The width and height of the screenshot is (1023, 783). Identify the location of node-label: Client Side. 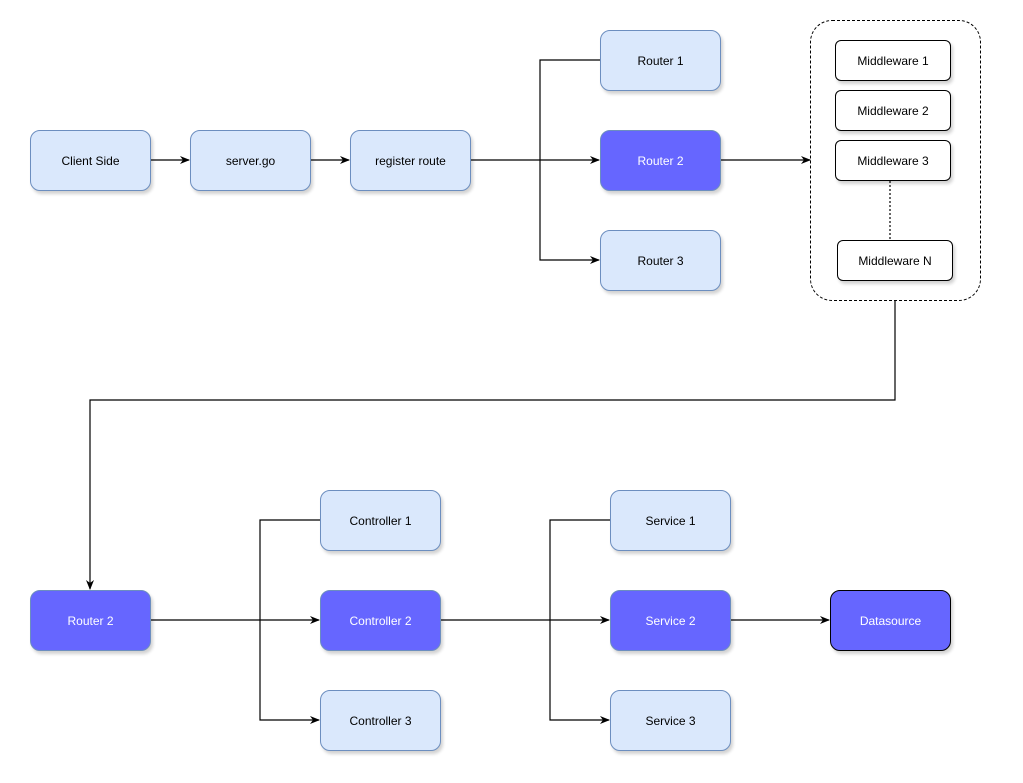
(90, 160).